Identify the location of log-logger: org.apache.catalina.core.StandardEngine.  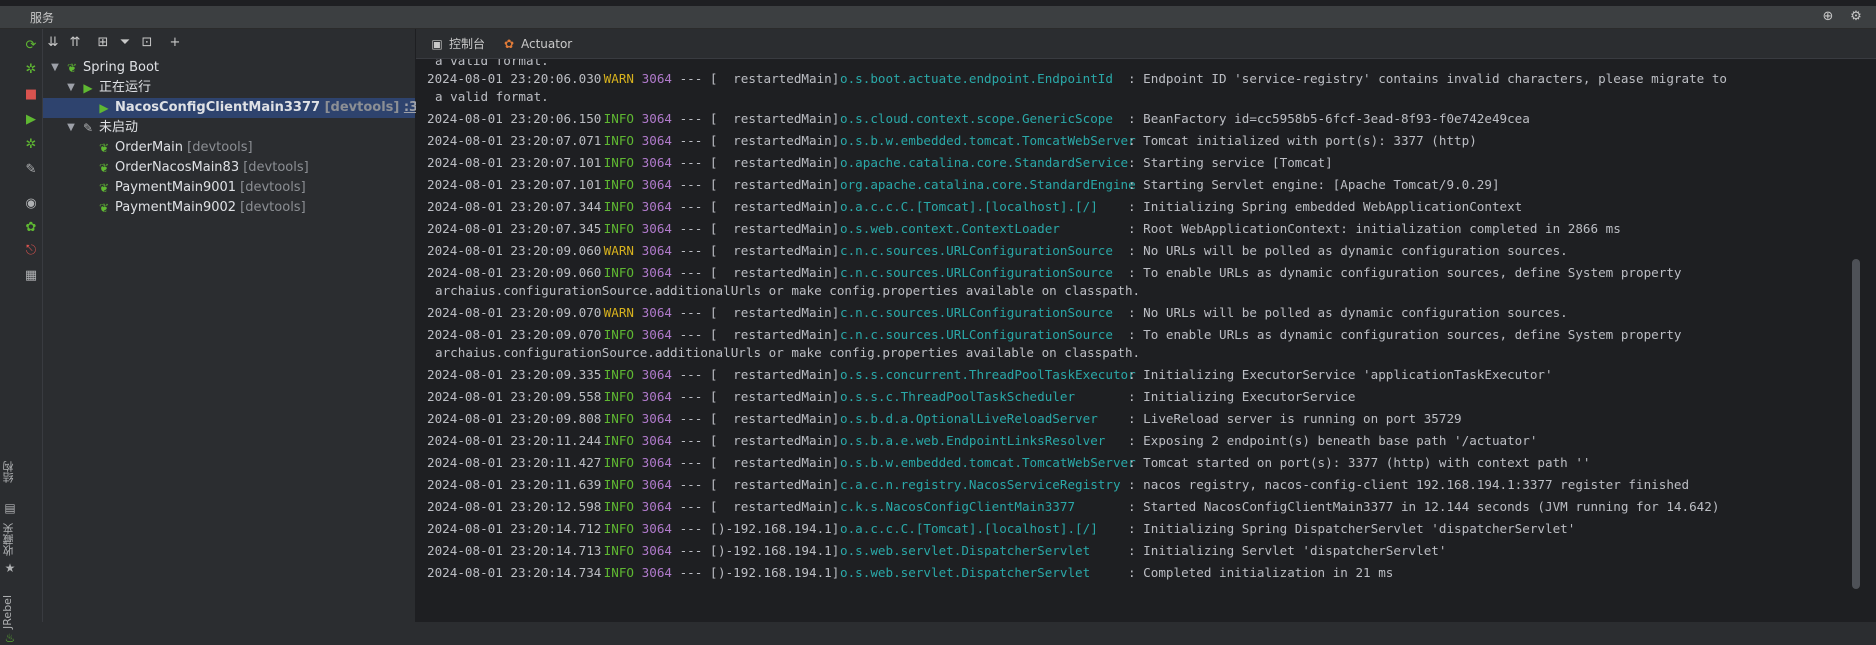
(988, 184).